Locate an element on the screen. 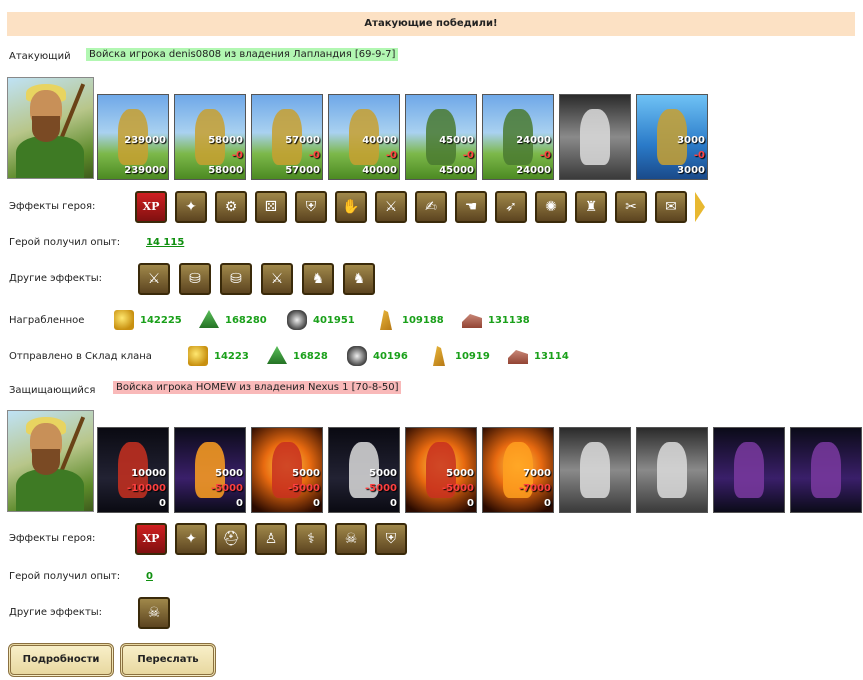 The image size is (863, 680). horse-icon-2: ♞ is located at coordinates (359, 279).